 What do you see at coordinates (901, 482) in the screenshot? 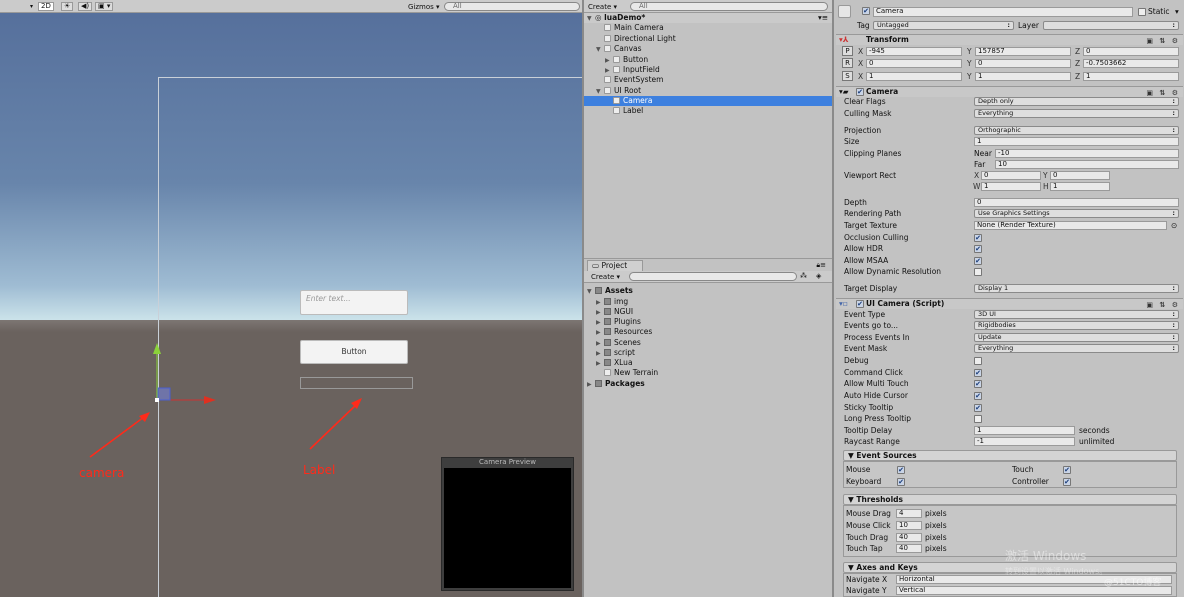
I see `keyboard-checkbox` at bounding box center [901, 482].